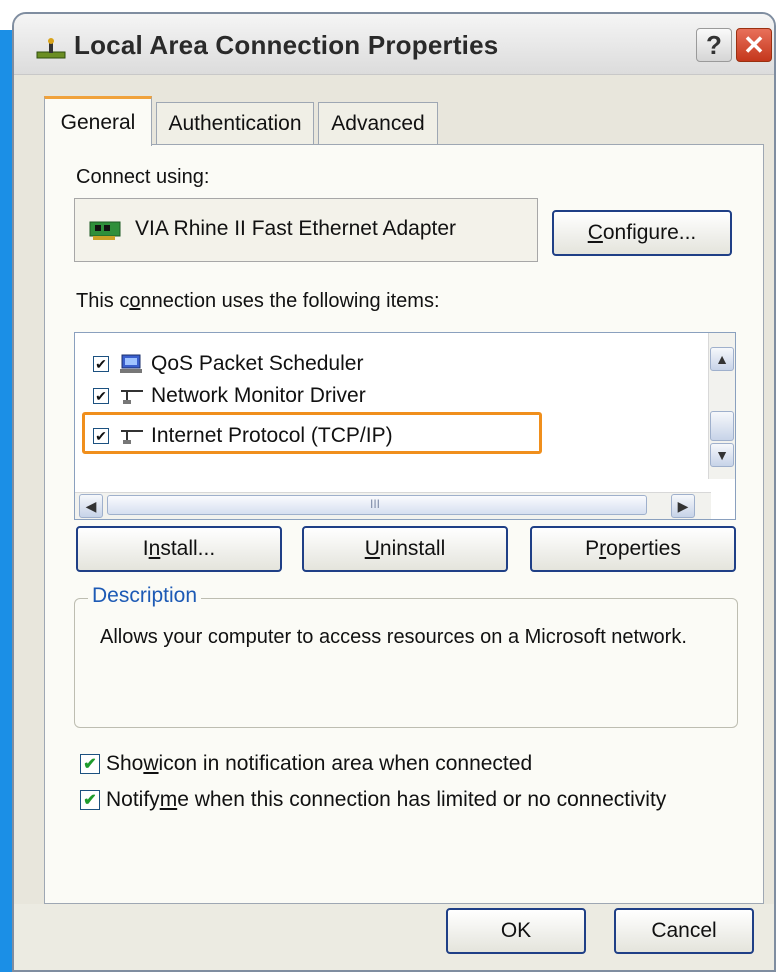 This screenshot has height=972, width=776. What do you see at coordinates (603, 548) in the screenshot?
I see `properties-label-accel: r` at bounding box center [603, 548].